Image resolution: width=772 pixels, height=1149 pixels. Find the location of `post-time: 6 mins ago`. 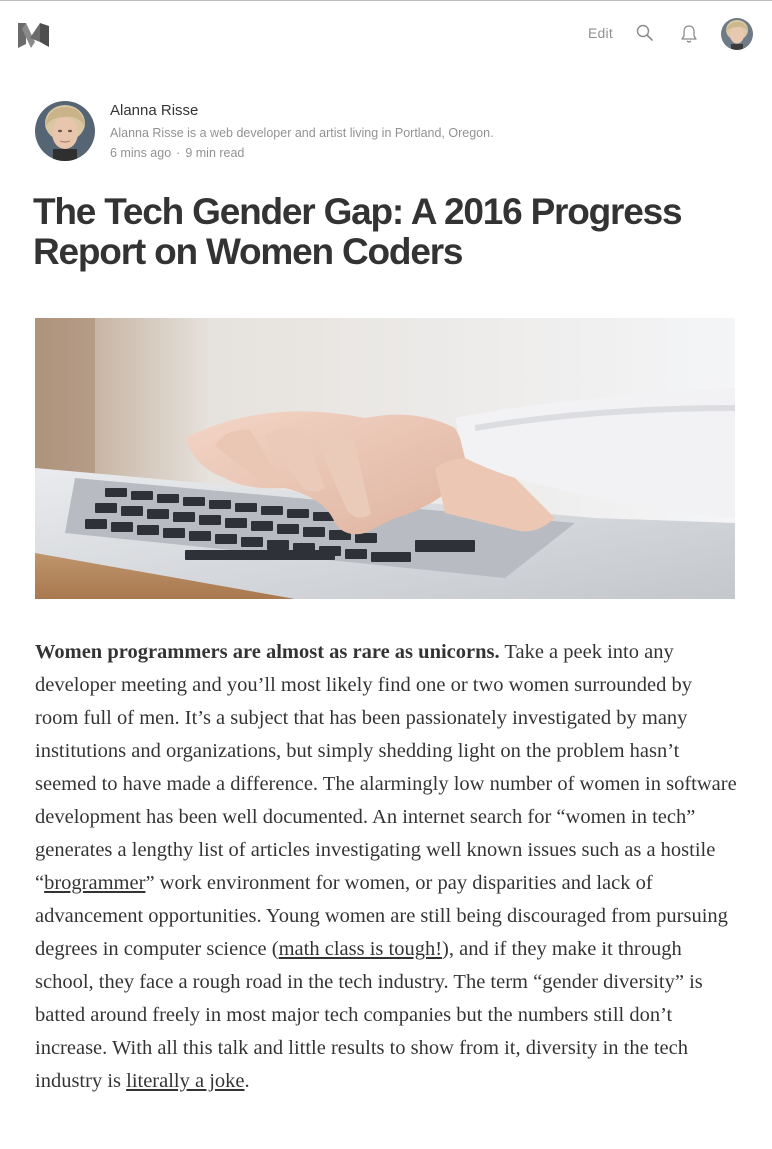

post-time: 6 mins ago is located at coordinates (140, 153).